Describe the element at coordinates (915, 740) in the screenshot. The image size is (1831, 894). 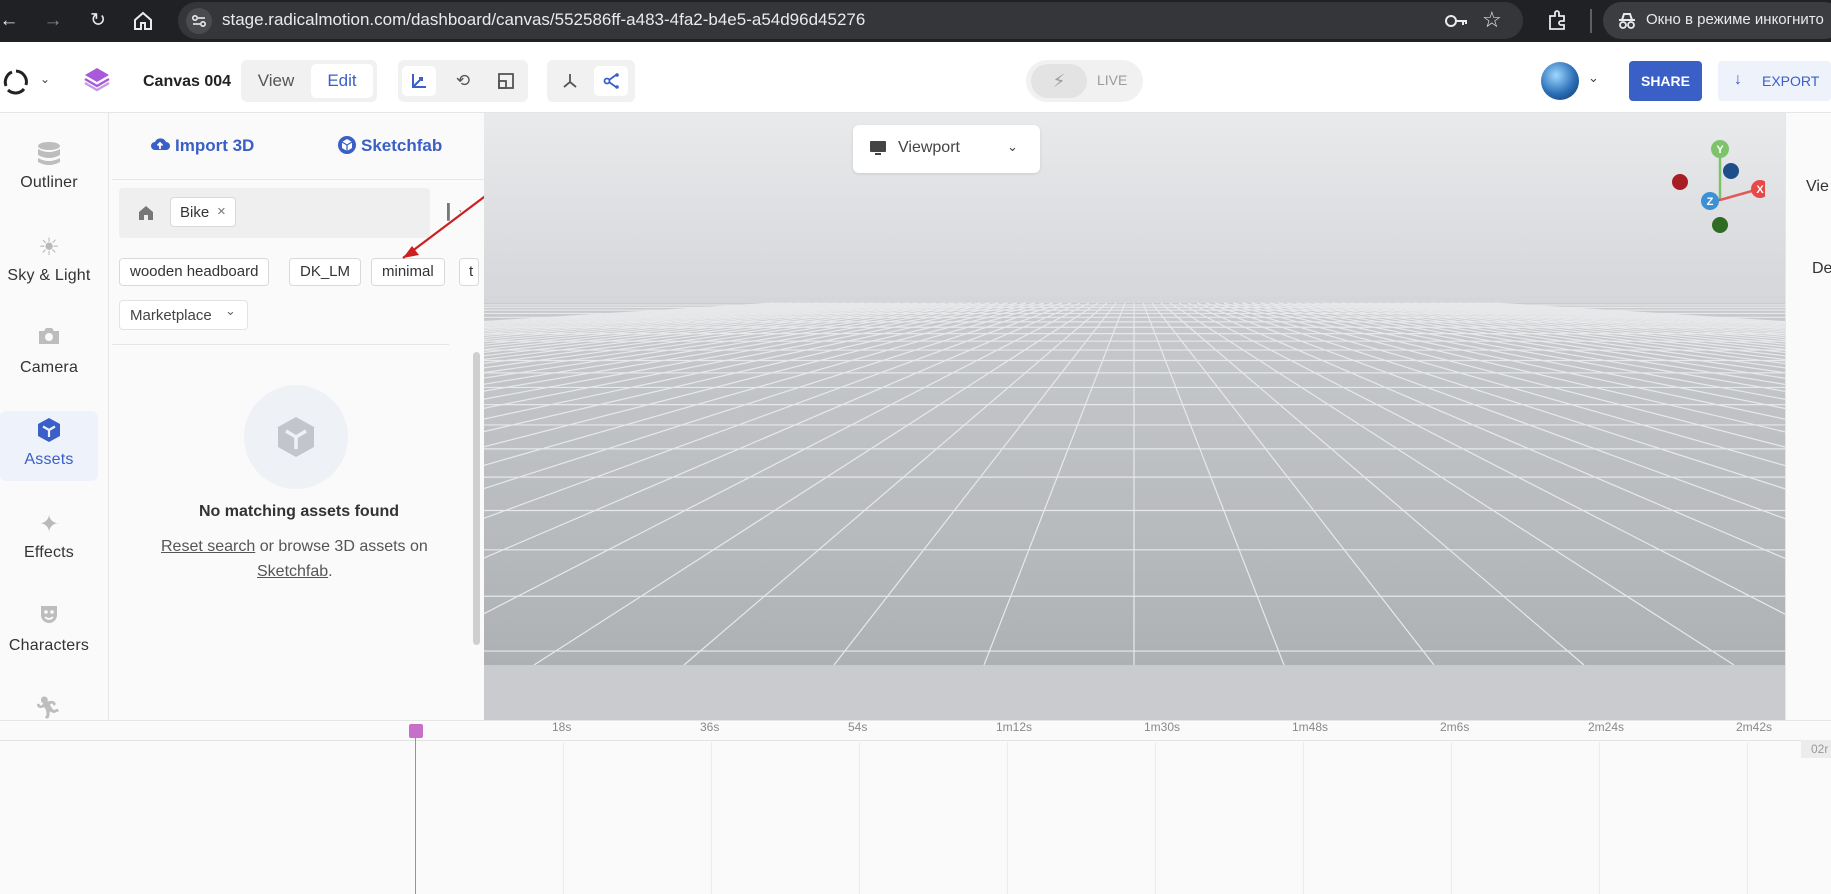
I see `timeline-ruler-line` at that location.